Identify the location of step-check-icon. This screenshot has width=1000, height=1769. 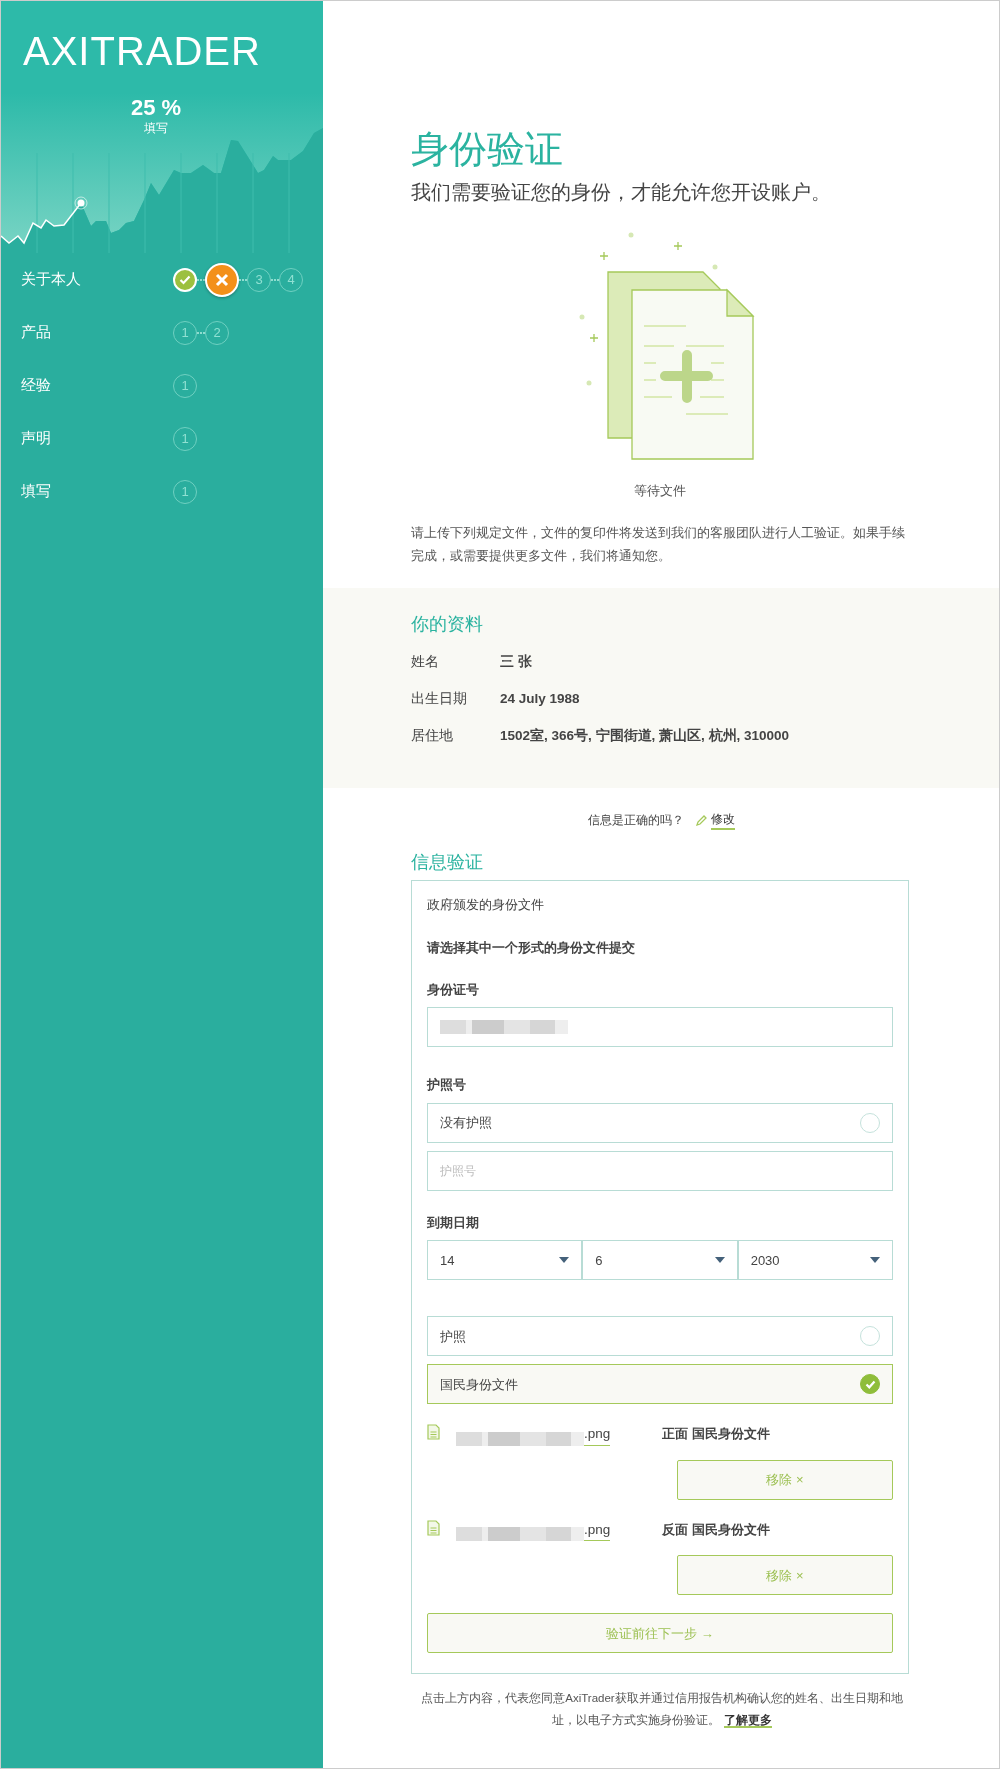
(185, 279).